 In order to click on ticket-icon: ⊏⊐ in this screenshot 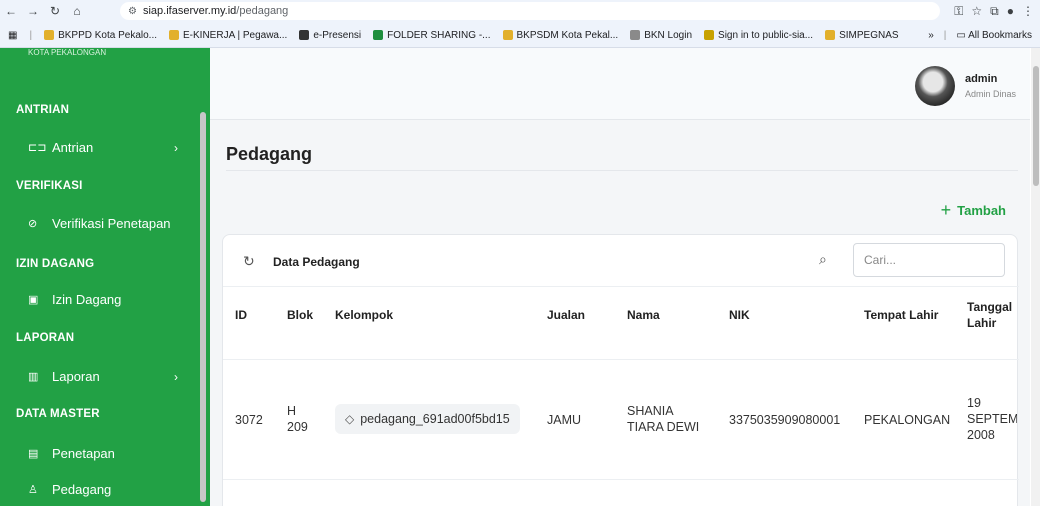, I will do `click(37, 148)`.